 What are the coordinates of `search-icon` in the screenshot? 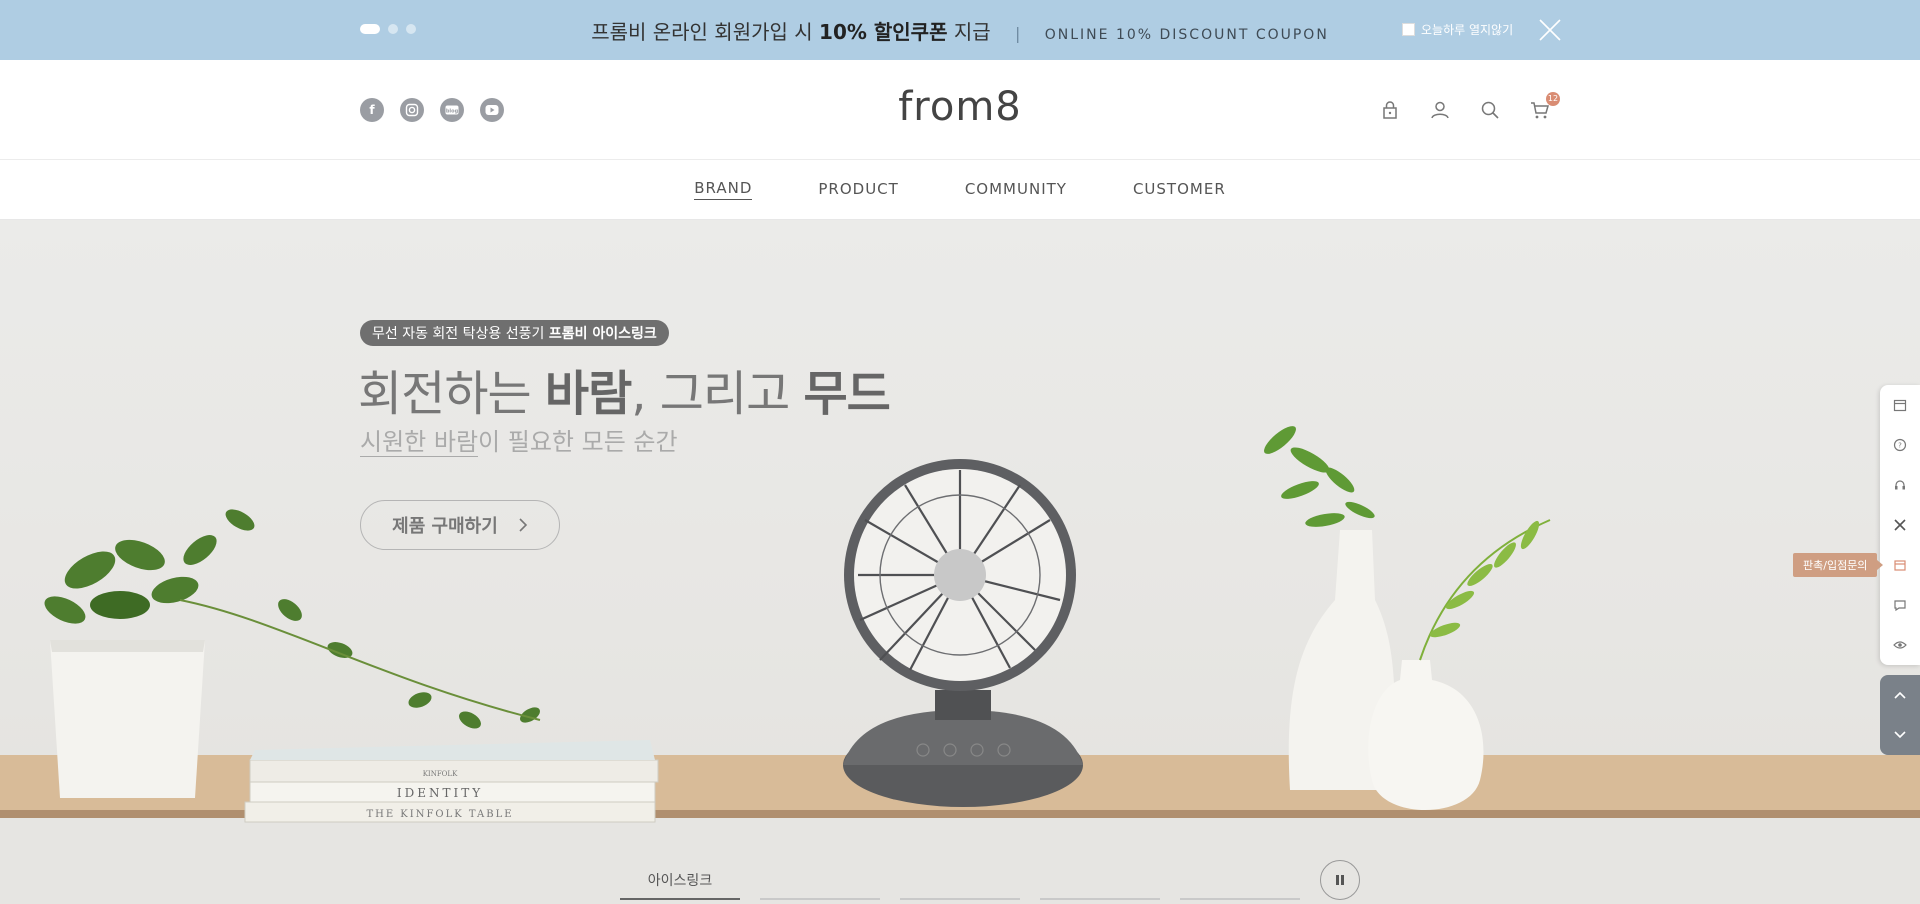 It's located at (1490, 110).